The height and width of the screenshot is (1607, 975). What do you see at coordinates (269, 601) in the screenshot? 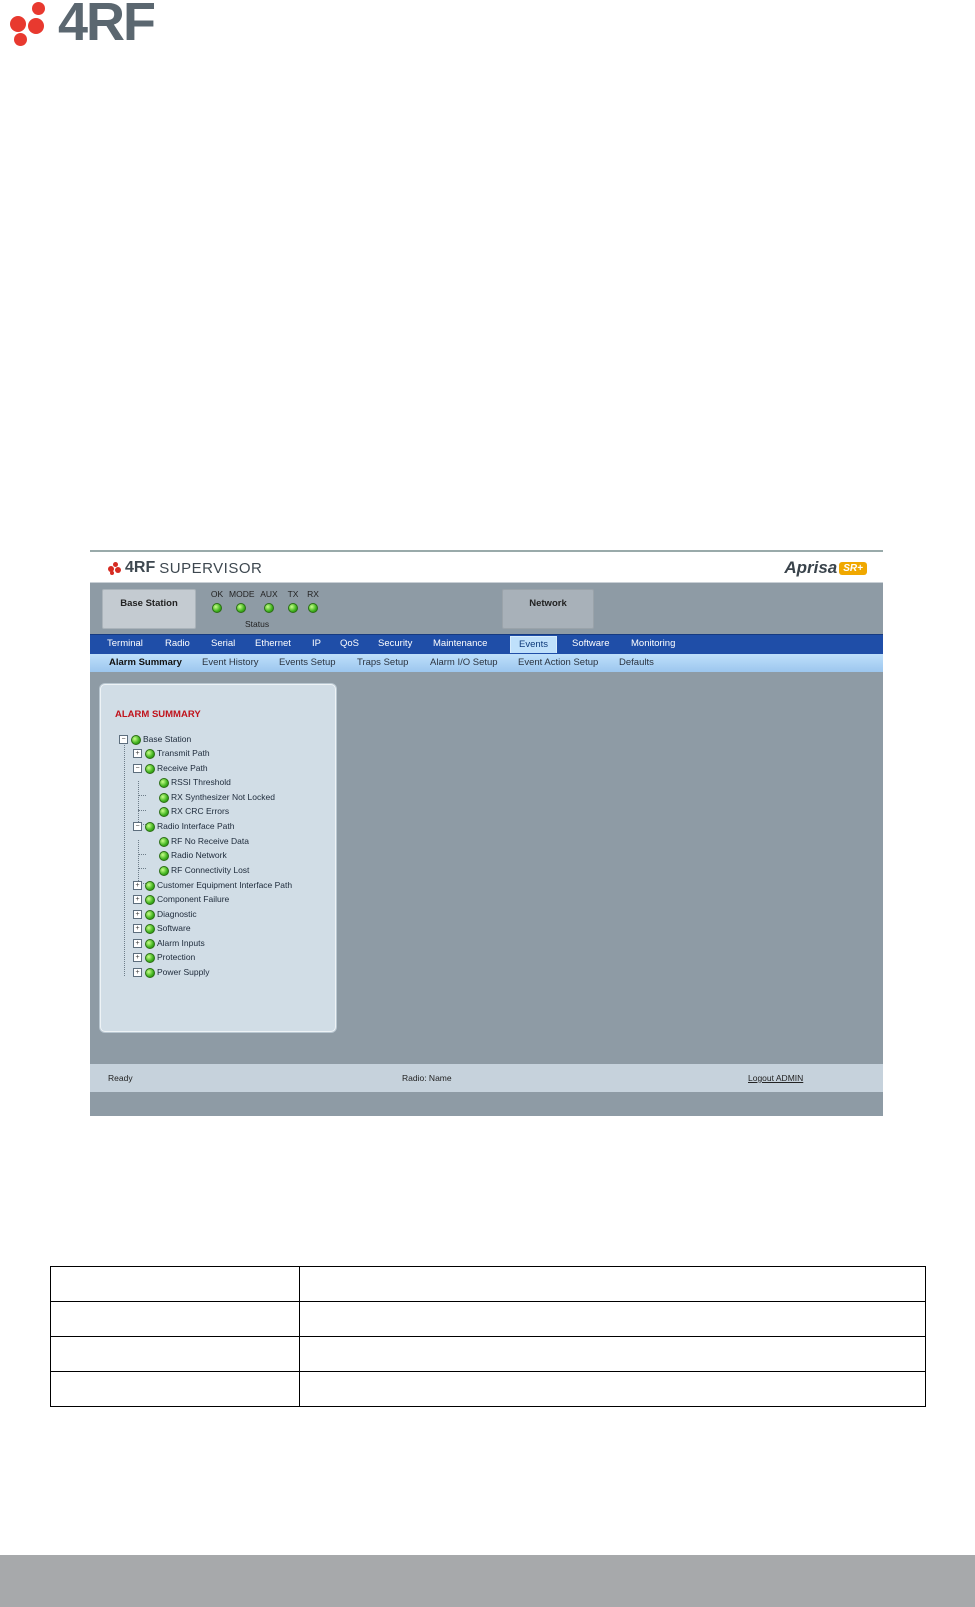
I see `led-aux: AUX` at bounding box center [269, 601].